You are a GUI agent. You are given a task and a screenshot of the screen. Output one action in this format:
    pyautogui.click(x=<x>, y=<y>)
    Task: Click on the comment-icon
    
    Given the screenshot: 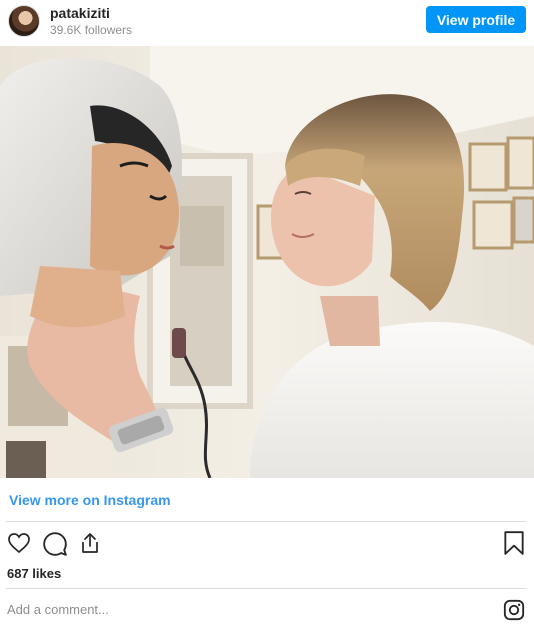 What is the action you would take?
    pyautogui.click(x=55, y=544)
    